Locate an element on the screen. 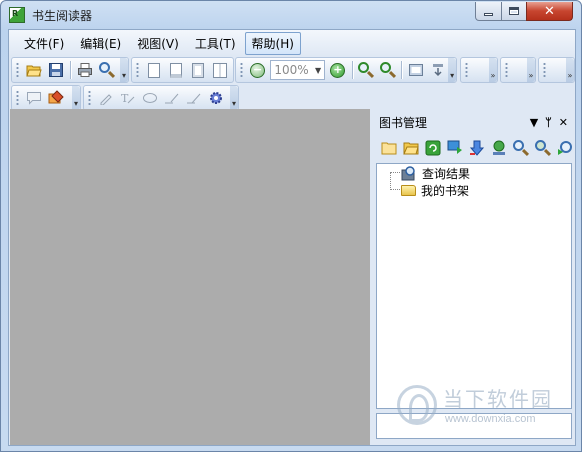 This screenshot has height=452, width=582. watermark: 当下软件园 www.downxia.com is located at coordinates (487, 406).